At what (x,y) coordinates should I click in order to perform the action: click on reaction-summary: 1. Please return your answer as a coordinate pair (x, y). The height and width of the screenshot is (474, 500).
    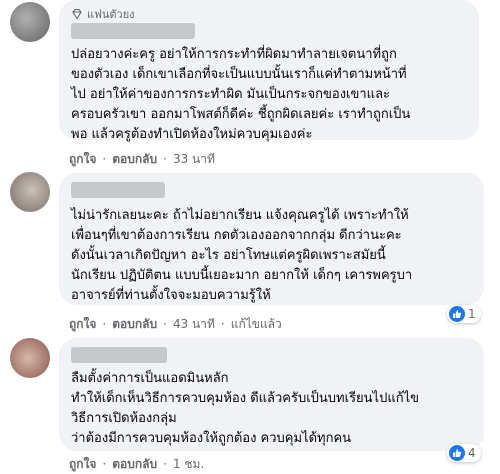
    Looking at the image, I should click on (464, 314).